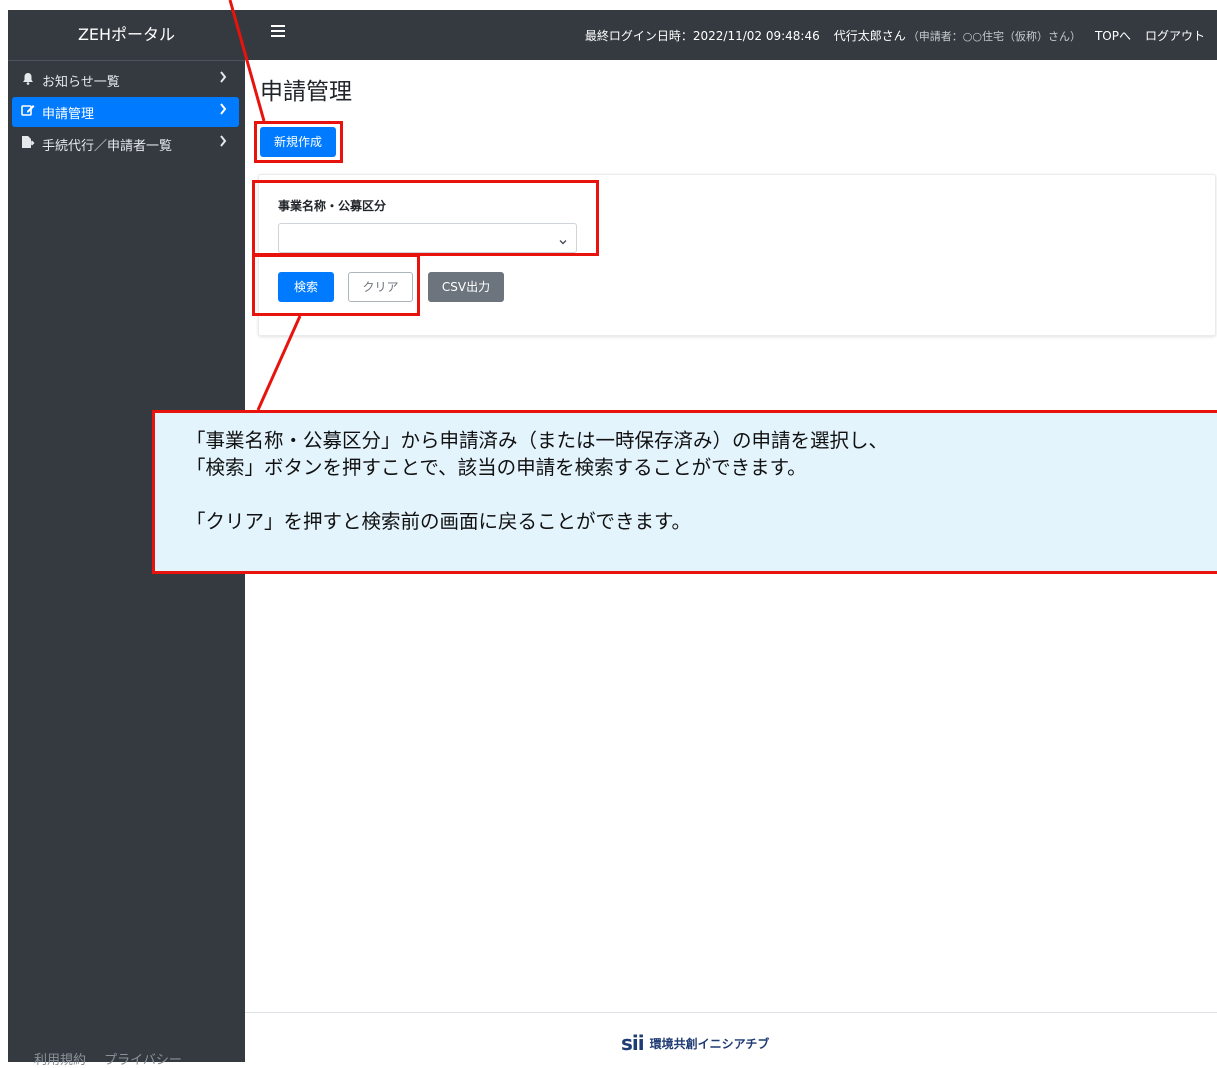  Describe the element at coordinates (28, 144) in the screenshot. I see `file-export-icon` at that location.